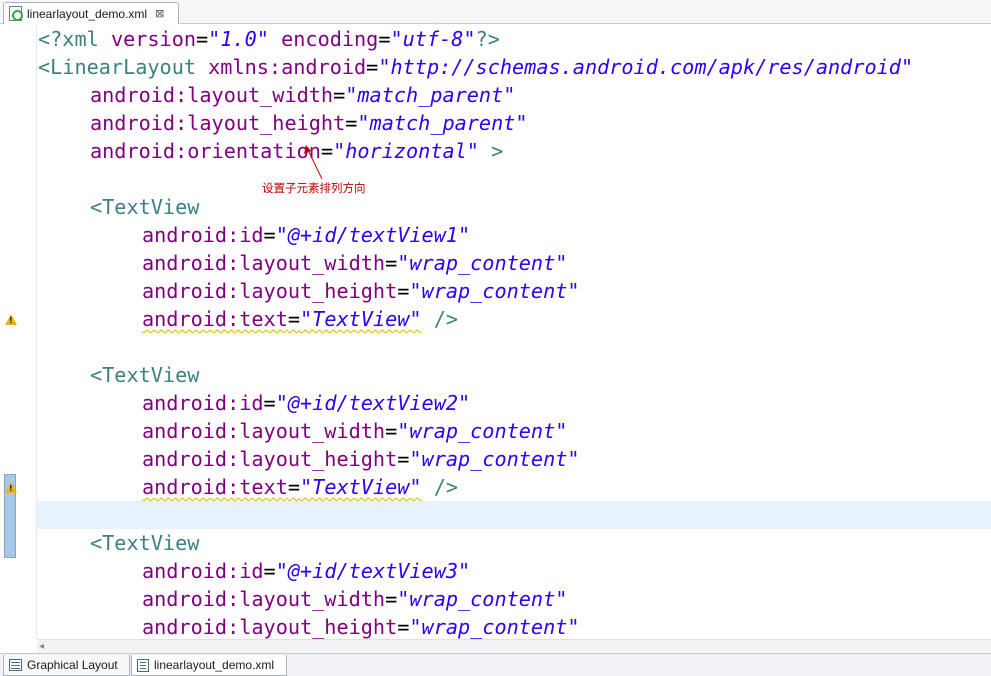  I want to click on current-line-highlight, so click(514, 515).